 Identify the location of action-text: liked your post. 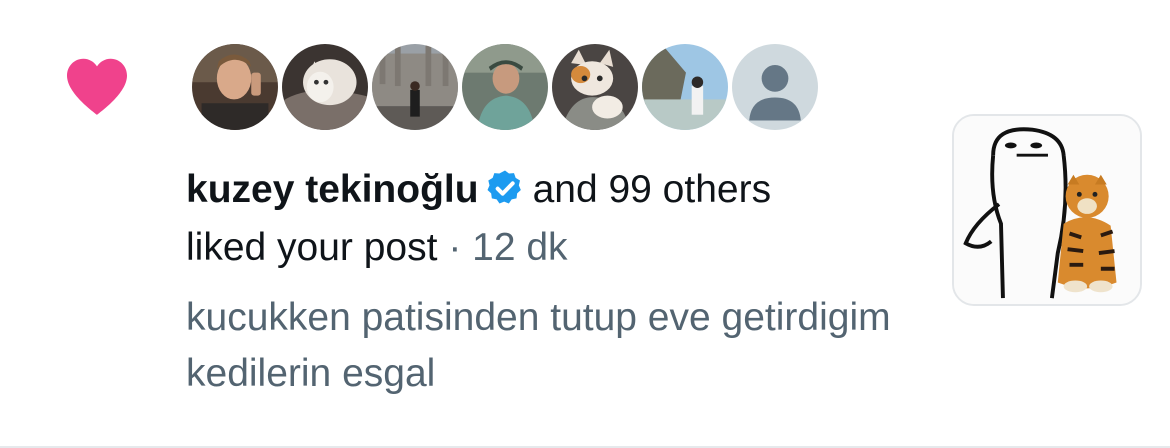
(312, 247).